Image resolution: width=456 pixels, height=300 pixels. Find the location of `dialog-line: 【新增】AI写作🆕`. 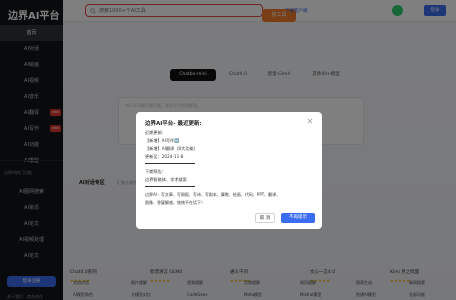

dialog-line: 【新增】AI写作🆕 is located at coordinates (162, 140).